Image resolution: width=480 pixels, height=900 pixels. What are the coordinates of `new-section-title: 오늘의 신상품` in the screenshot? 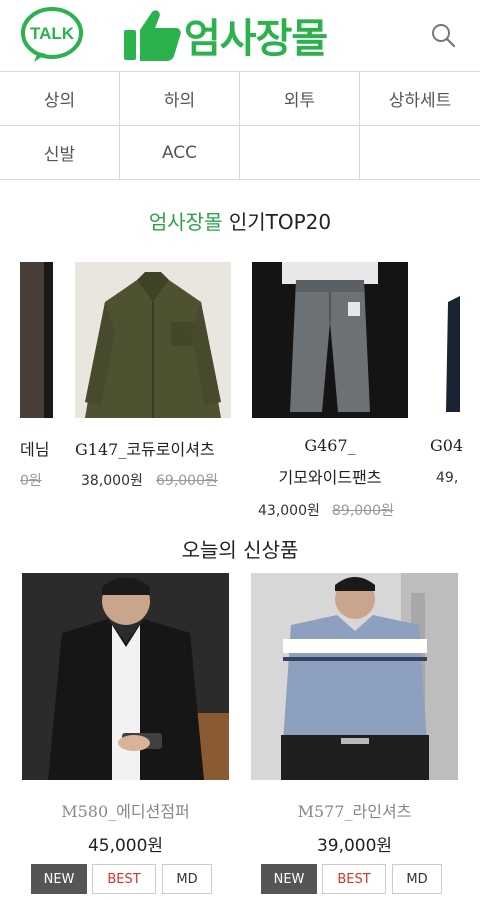 It's located at (240, 550).